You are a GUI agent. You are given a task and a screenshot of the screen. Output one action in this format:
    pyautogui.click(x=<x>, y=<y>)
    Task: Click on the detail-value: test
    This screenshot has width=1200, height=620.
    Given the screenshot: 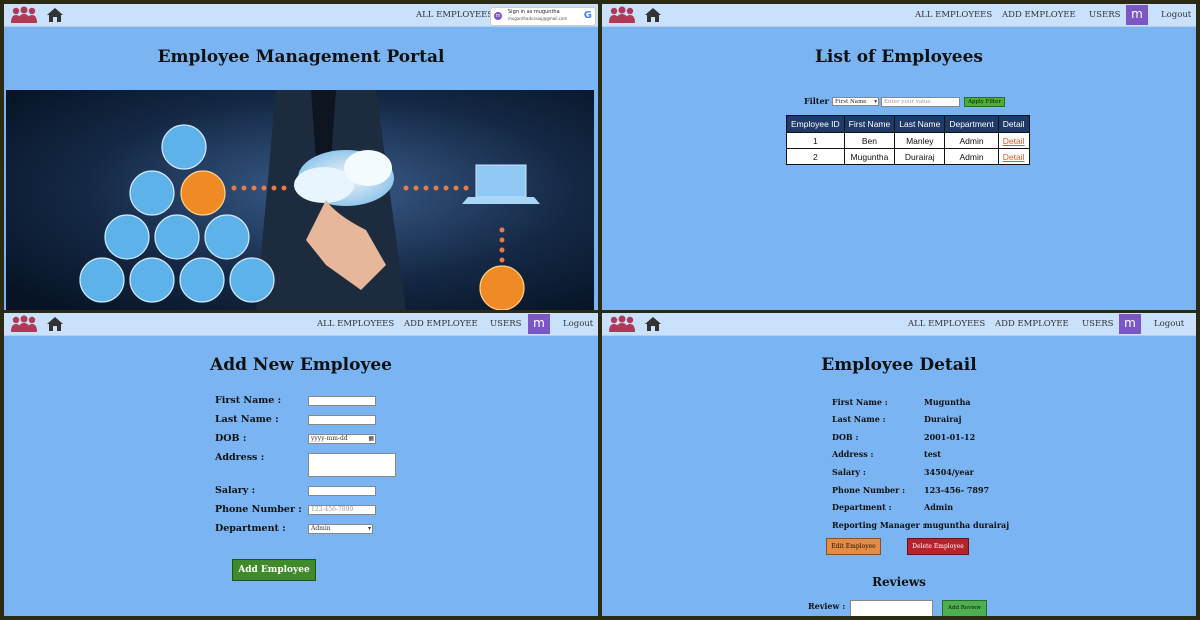 What is the action you would take?
    pyautogui.click(x=932, y=454)
    